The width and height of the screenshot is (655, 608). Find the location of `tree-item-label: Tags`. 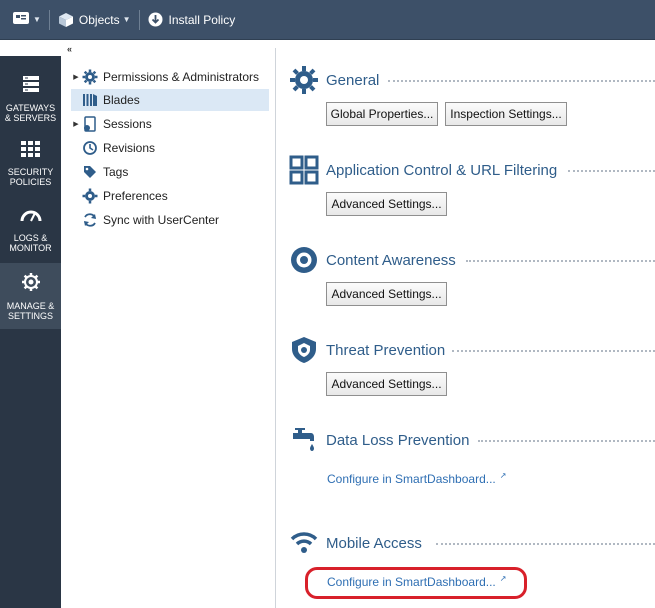

tree-item-label: Tags is located at coordinates (116, 172).